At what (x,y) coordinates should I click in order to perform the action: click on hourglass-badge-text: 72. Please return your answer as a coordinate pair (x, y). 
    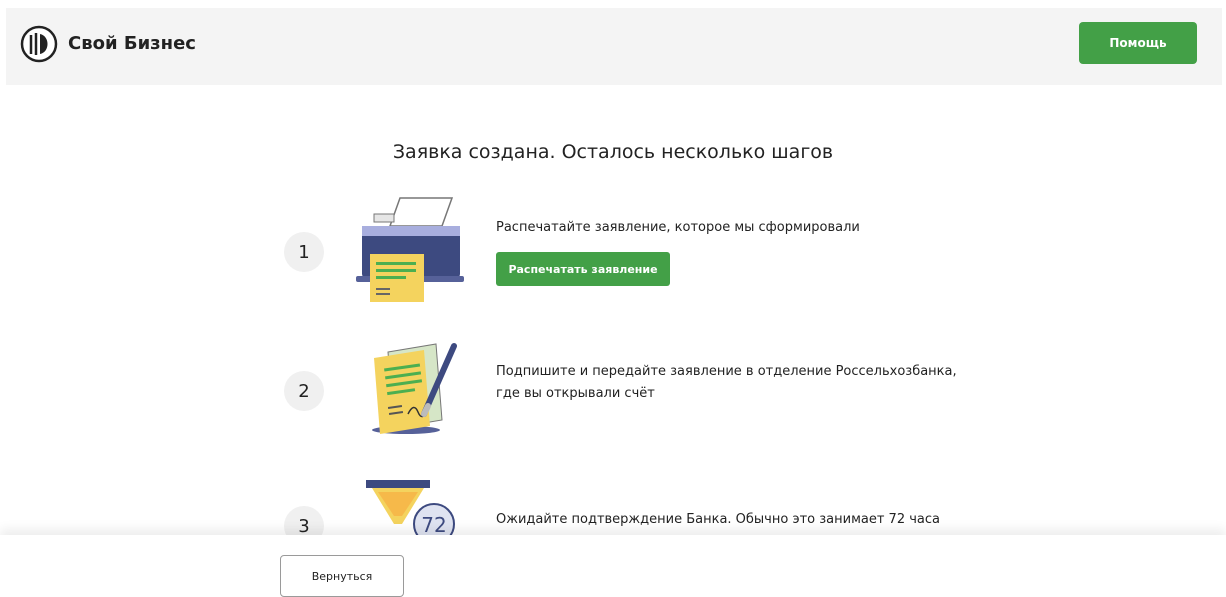
    Looking at the image, I should click on (433, 525).